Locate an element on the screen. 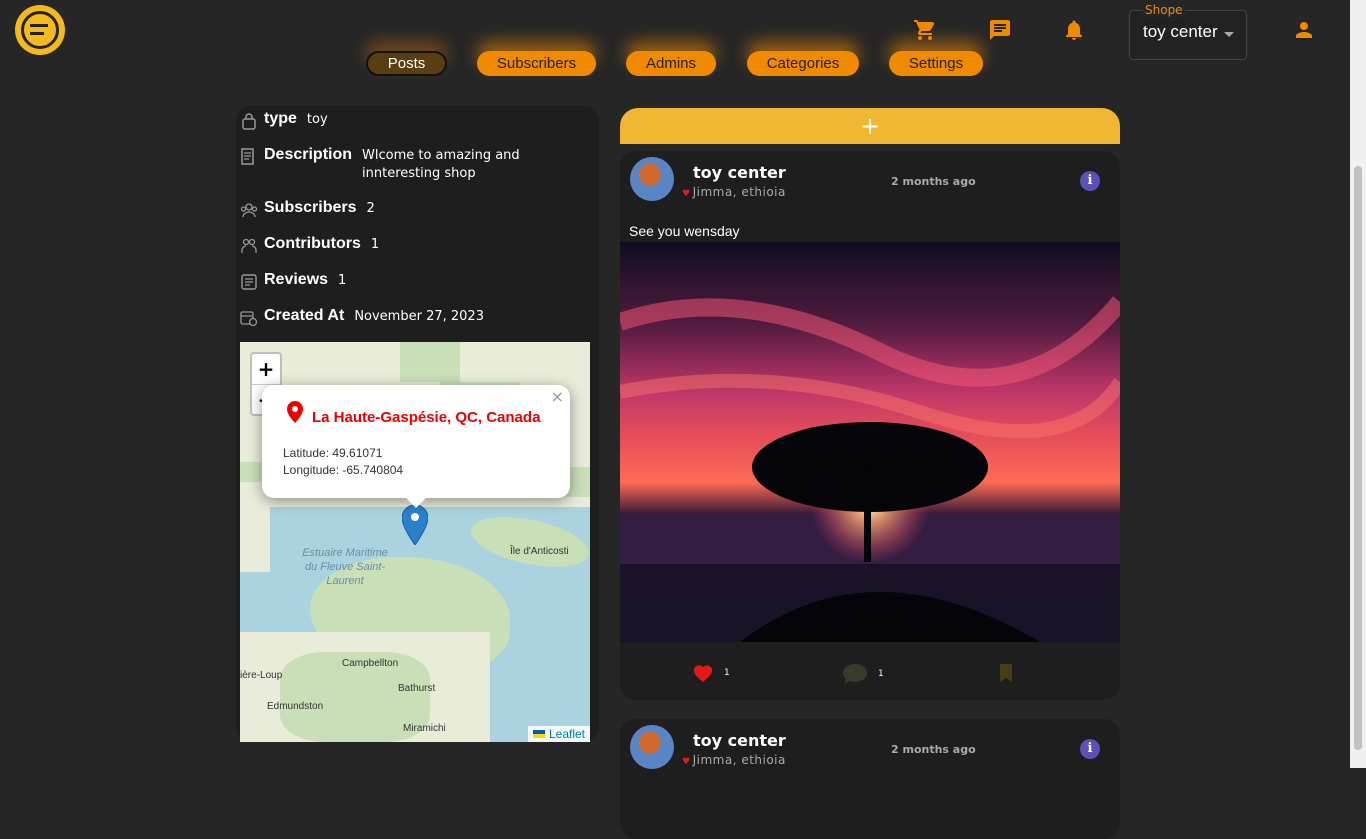 Image resolution: width=1366 pixels, height=839 pixels. info-reviews: Reviews 1 is located at coordinates (293, 281).